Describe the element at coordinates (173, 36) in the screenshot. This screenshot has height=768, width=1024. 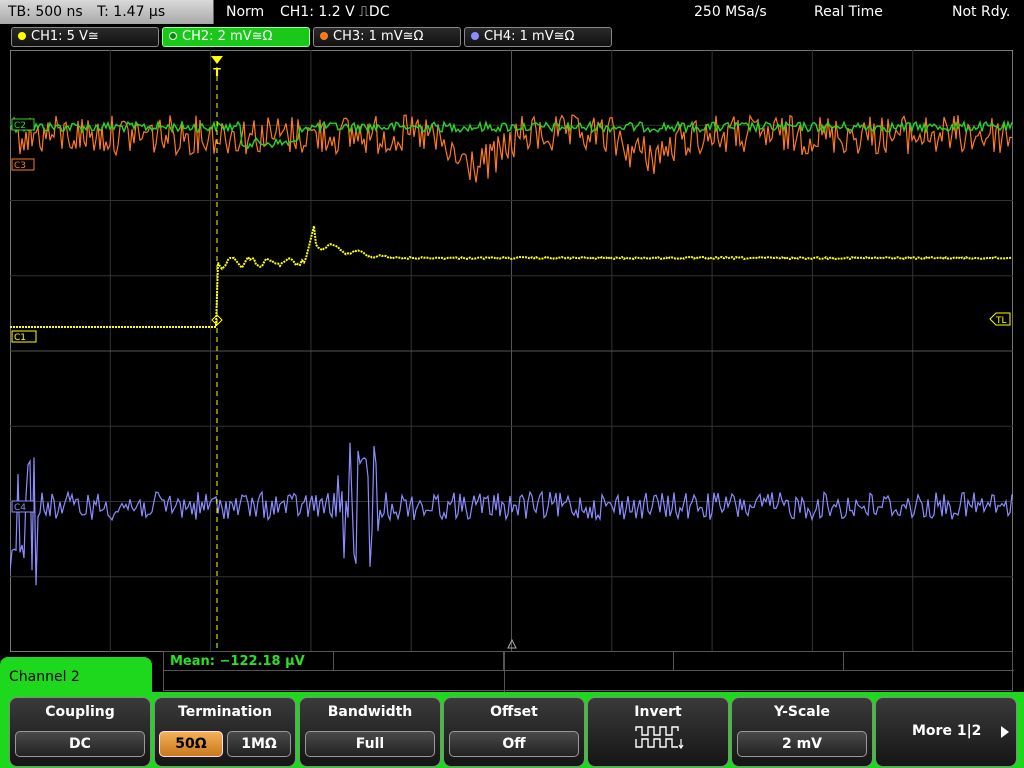
I see `ch2-color-dot` at that location.